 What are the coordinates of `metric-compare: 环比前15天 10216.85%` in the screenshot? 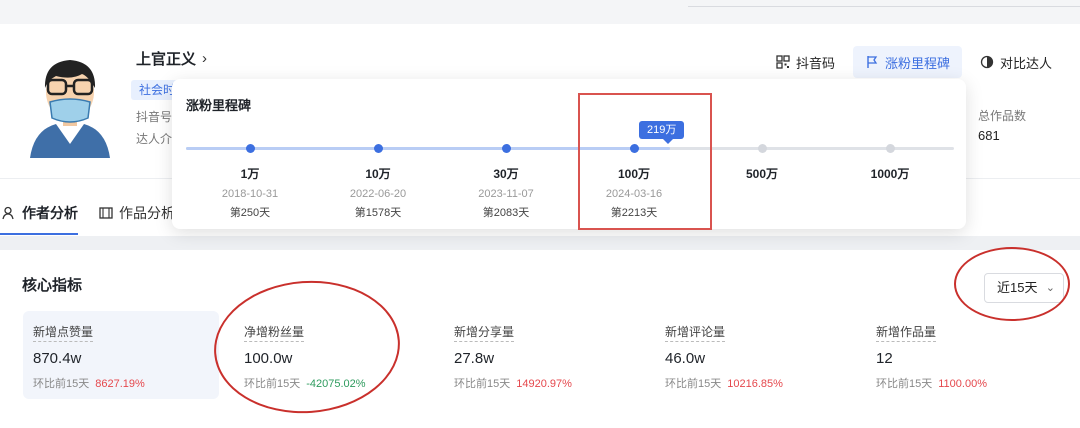 It's located at (724, 384).